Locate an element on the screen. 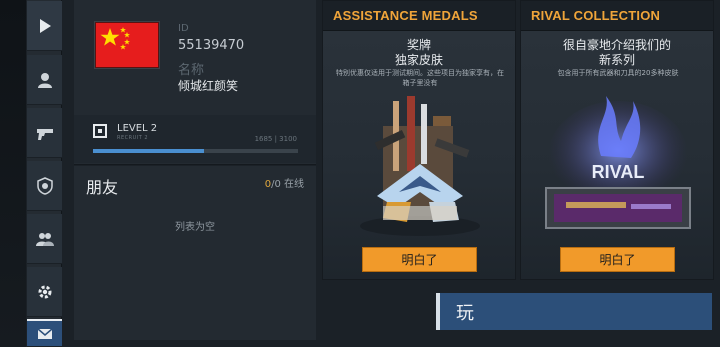 This screenshot has width=720, height=347. play-button: 玩 is located at coordinates (574, 311).